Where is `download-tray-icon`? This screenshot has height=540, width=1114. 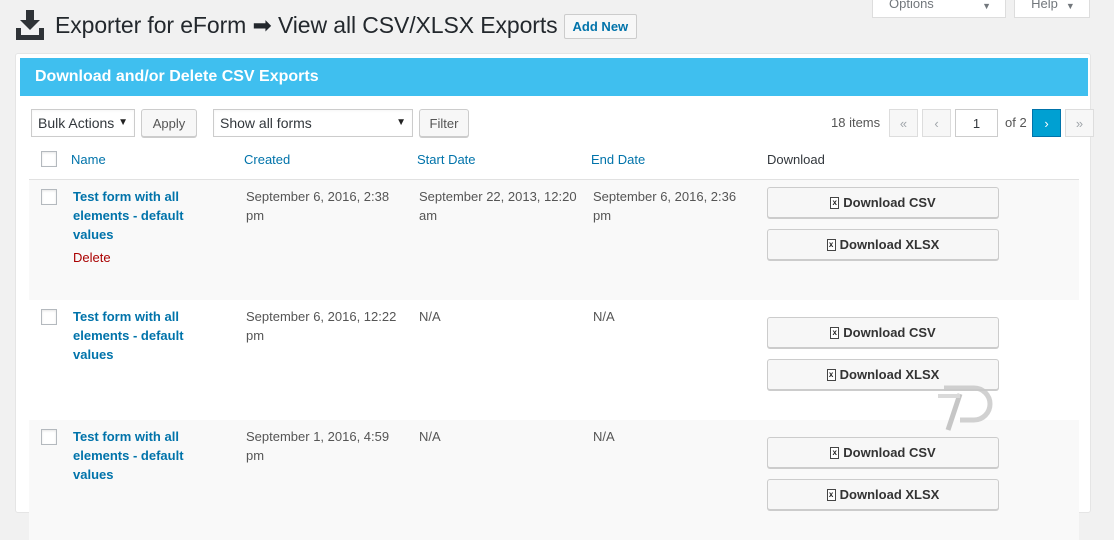
download-tray-icon is located at coordinates (30, 25).